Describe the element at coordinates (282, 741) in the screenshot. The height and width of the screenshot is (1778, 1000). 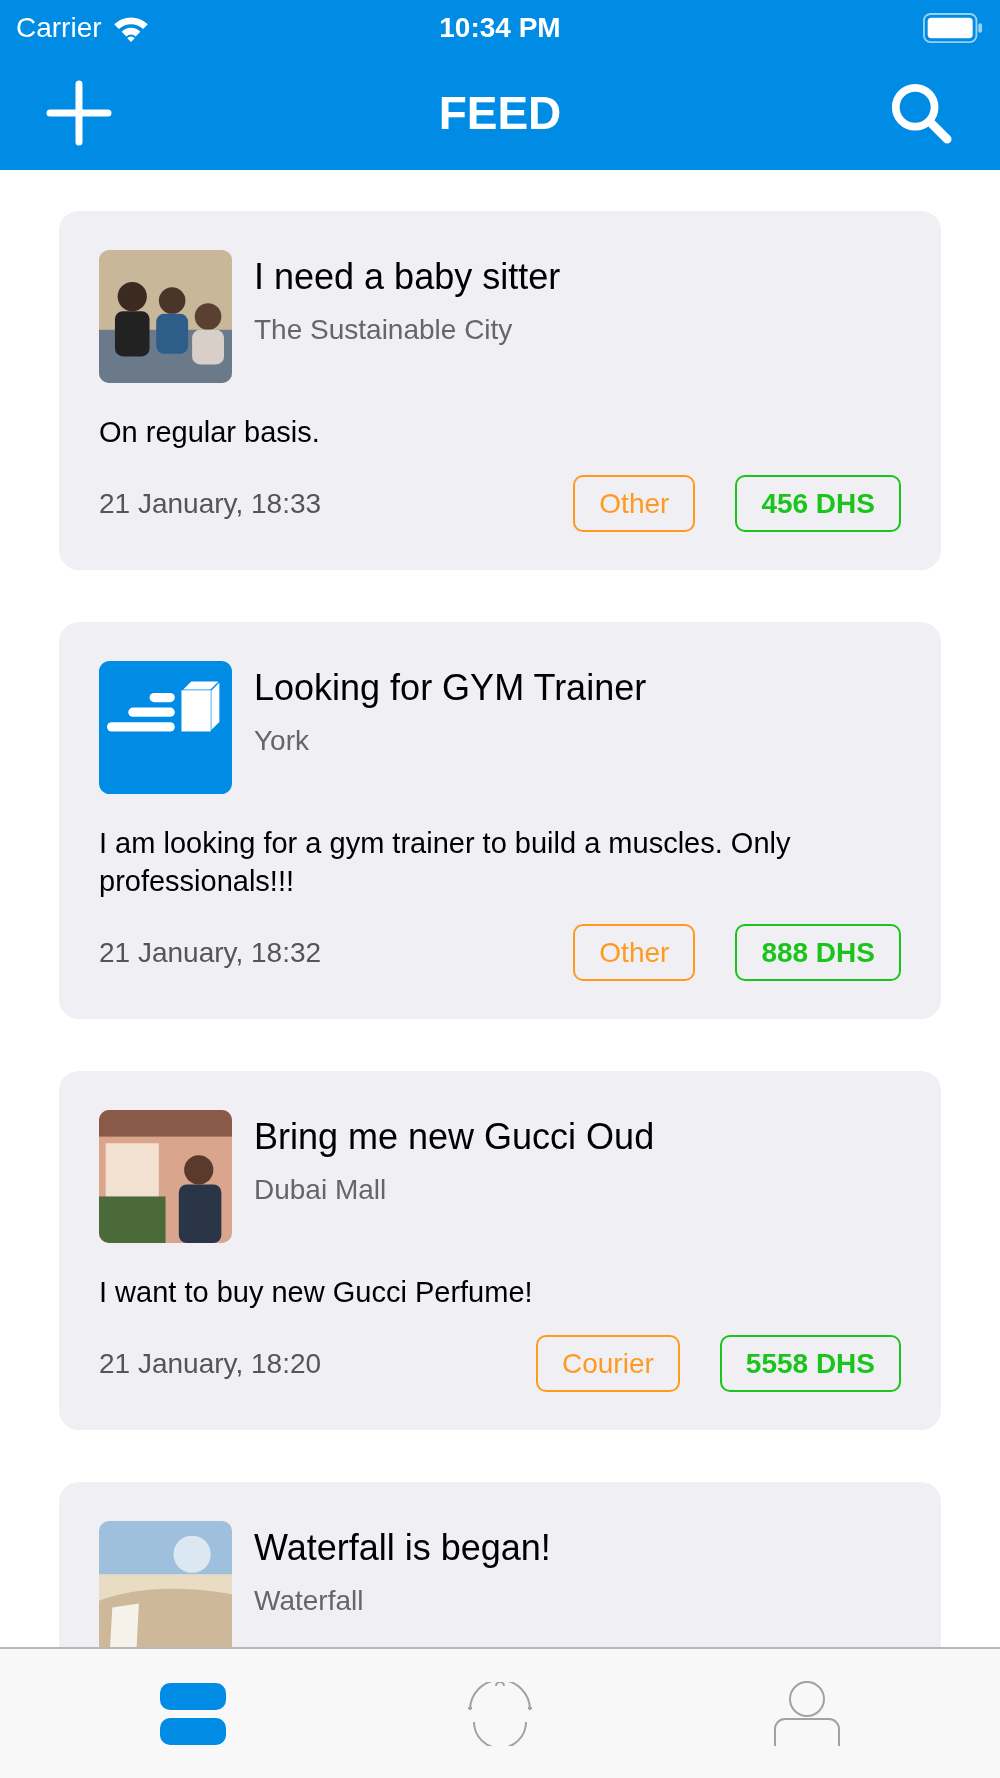
I see `post-location: York` at that location.